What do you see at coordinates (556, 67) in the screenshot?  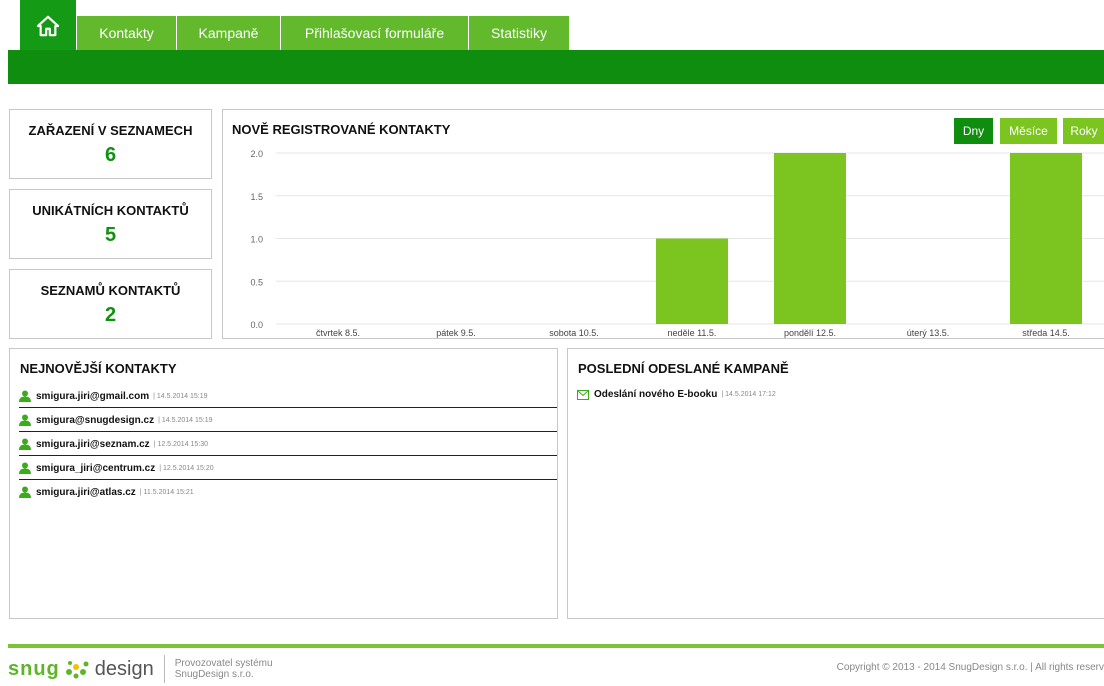 I see `header-bar` at bounding box center [556, 67].